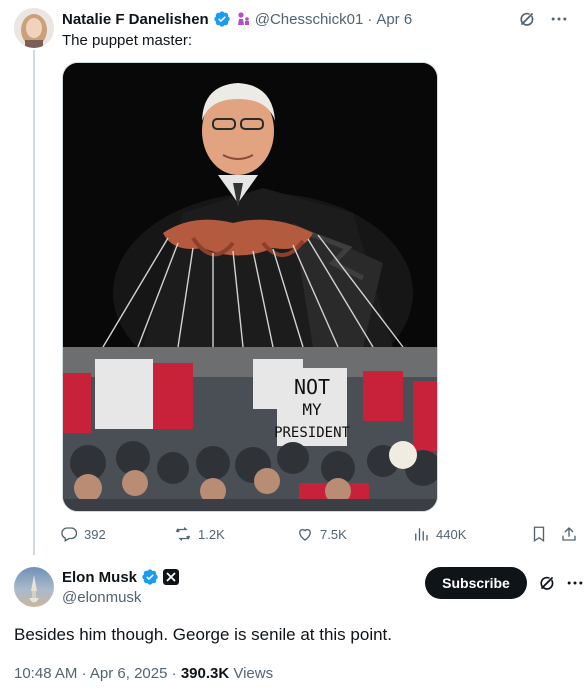 This screenshot has height=695, width=587. I want to click on like-icon, so click(305, 534).